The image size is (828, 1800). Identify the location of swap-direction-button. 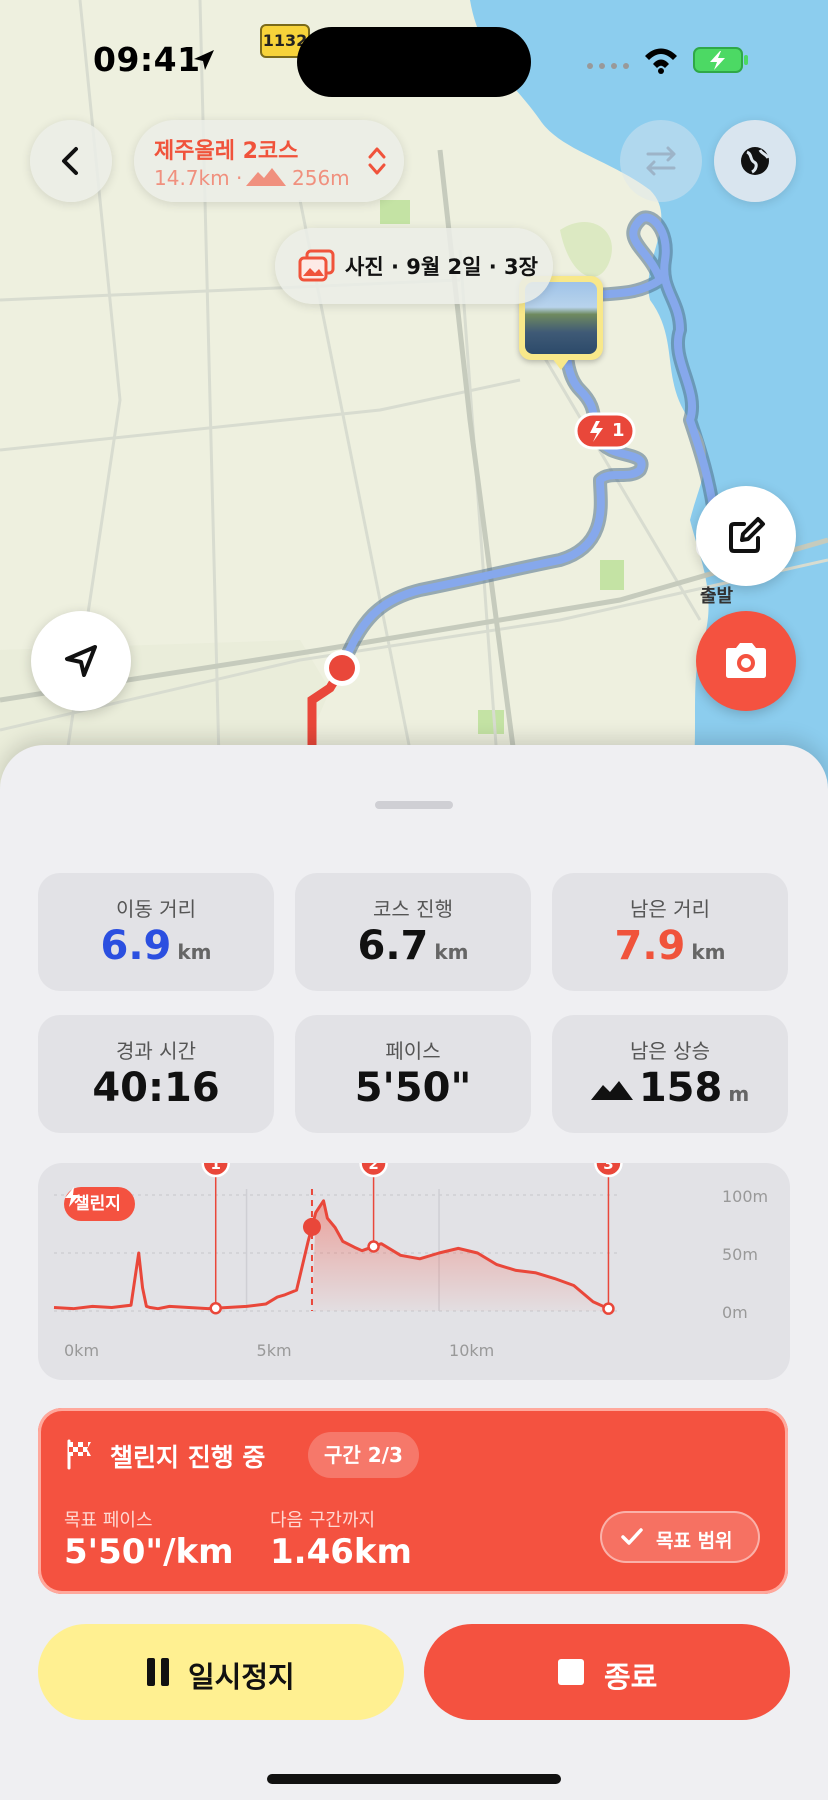
(661, 161).